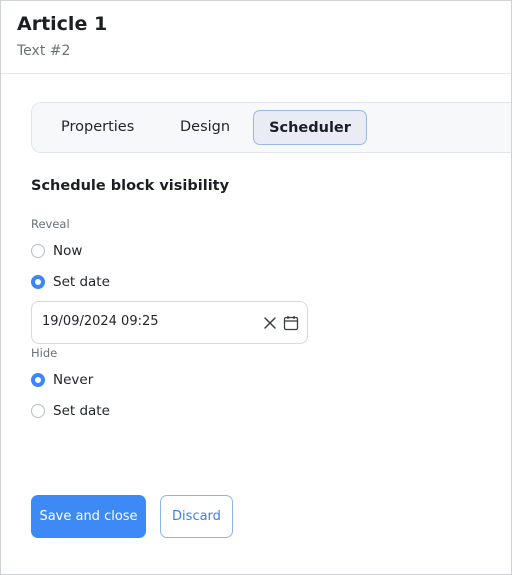 The height and width of the screenshot is (575, 512). I want to click on section-title: Schedule block visibility, so click(130, 186).